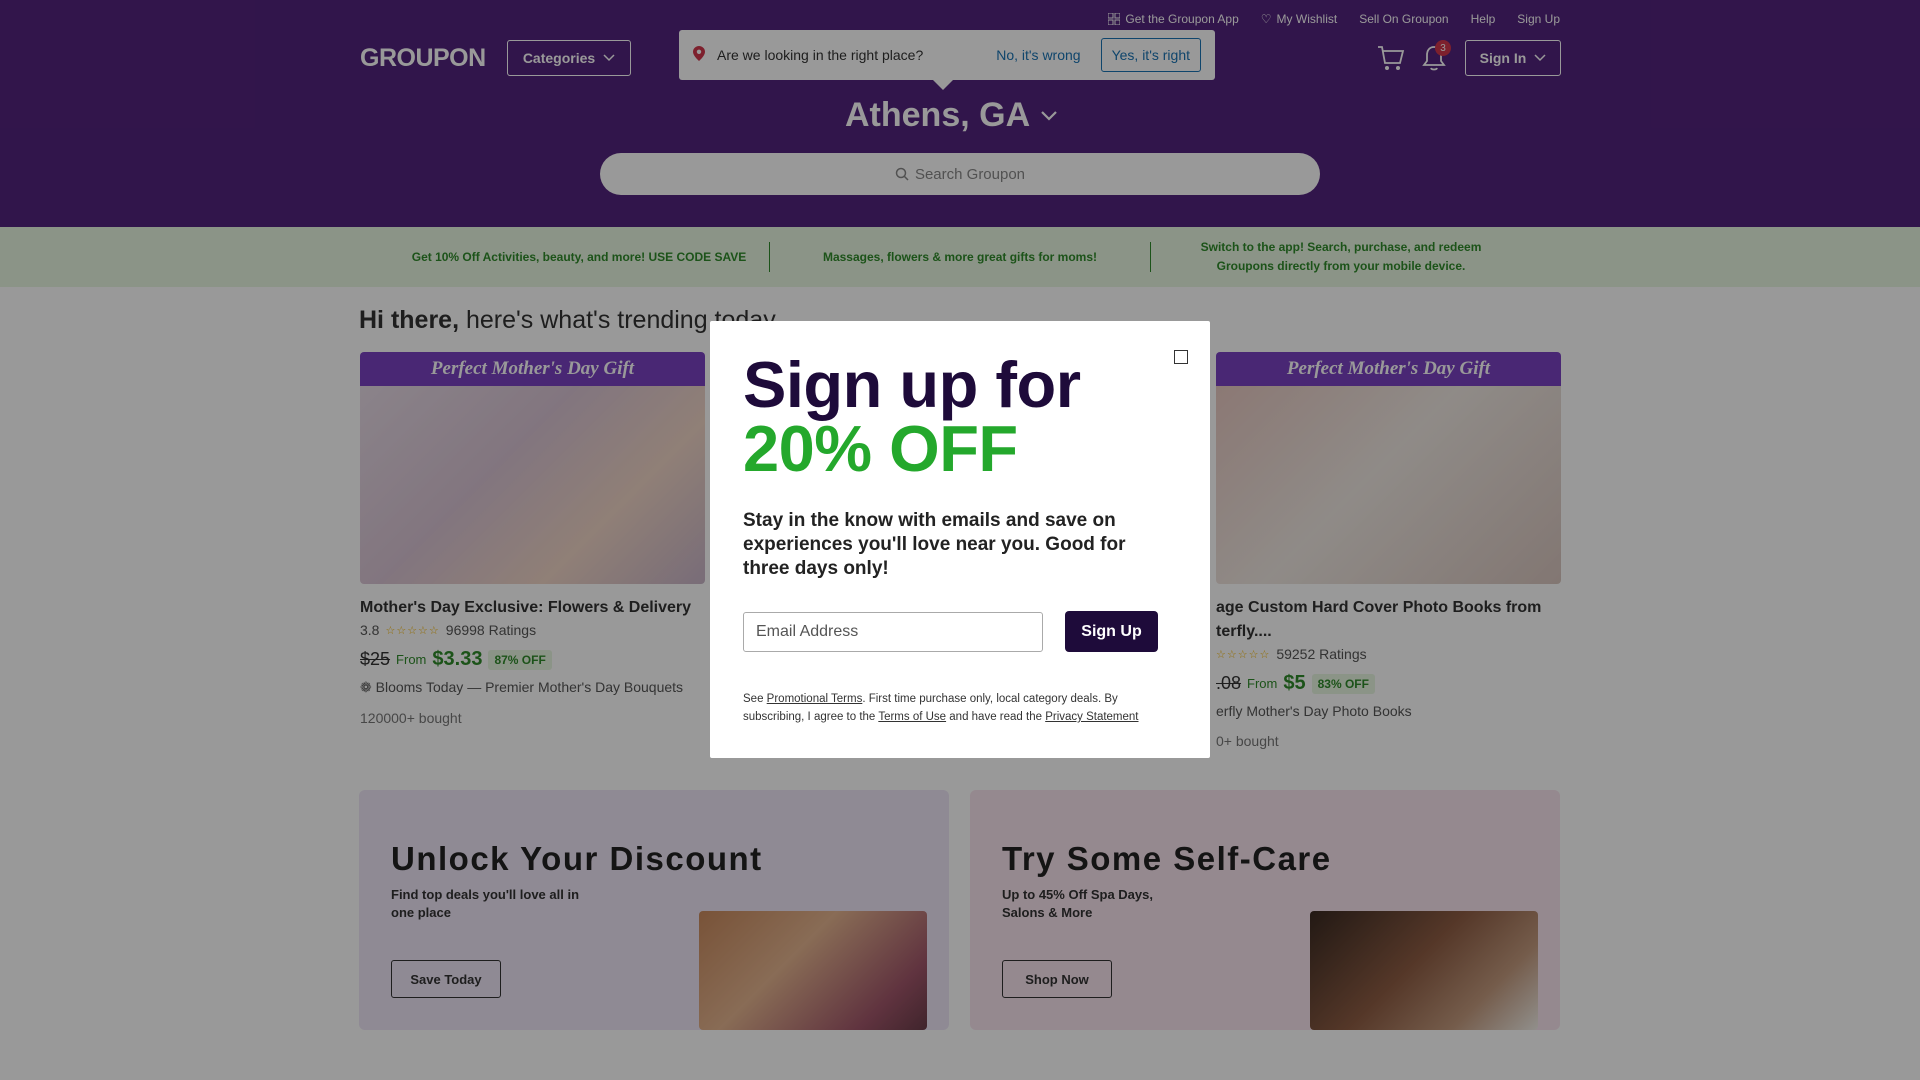  What do you see at coordinates (1111, 631) in the screenshot?
I see `sign-up-button: Sign Up` at bounding box center [1111, 631].